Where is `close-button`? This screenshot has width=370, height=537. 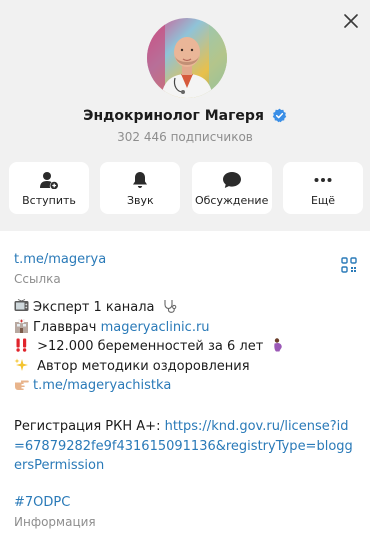 close-button is located at coordinates (351, 21).